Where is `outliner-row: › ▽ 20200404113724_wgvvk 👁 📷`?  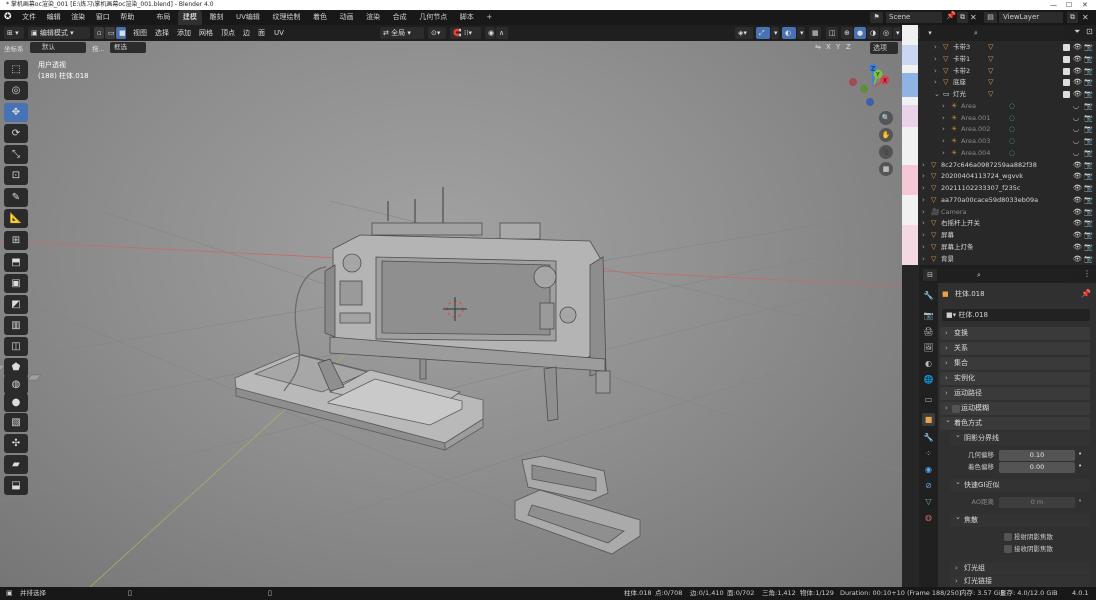
outliner-row: › ▽ 20200404113724_wgvvk 👁 📷 is located at coordinates (999, 177).